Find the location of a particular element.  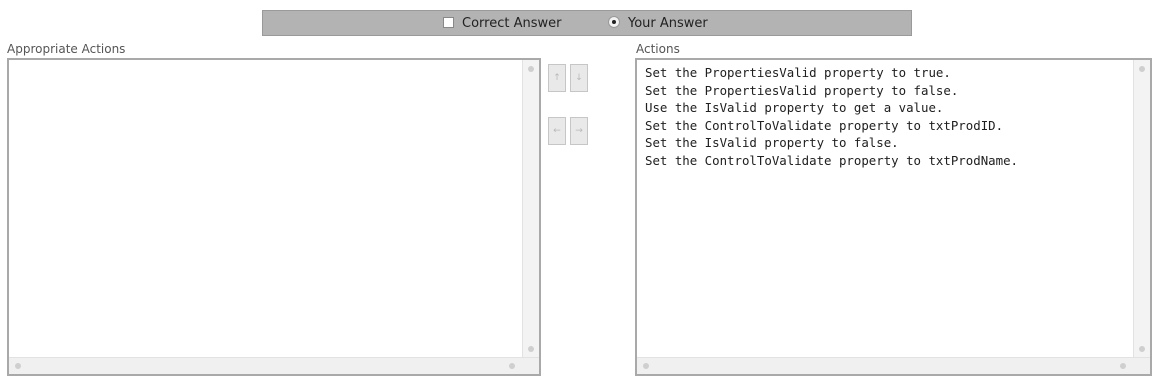

arrow-down-icon: ↓ is located at coordinates (579, 78).